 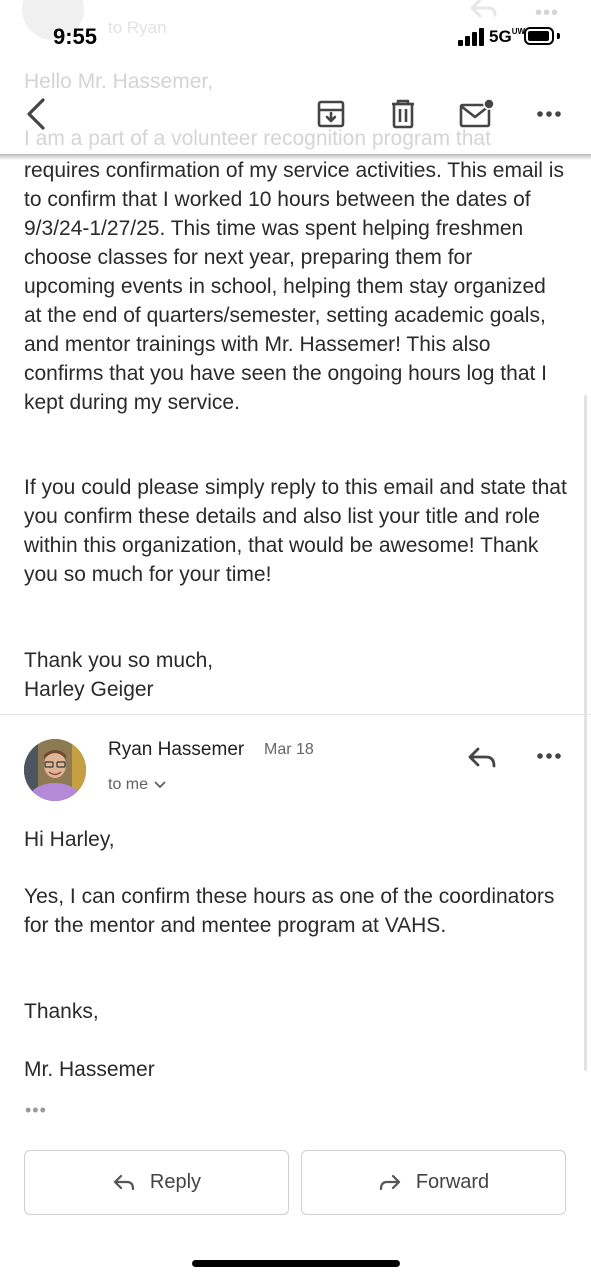 I want to click on reply-greeting: Hi Harley,, so click(x=69, y=839).